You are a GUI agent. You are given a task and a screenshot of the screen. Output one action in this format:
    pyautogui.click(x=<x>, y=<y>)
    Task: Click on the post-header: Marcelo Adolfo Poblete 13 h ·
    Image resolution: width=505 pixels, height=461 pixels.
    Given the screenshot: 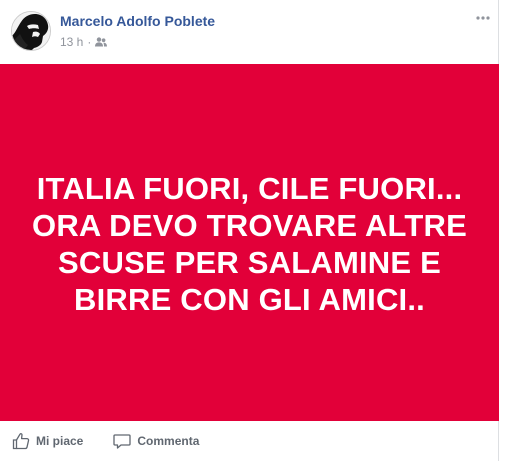 What is the action you would take?
    pyautogui.click(x=249, y=32)
    